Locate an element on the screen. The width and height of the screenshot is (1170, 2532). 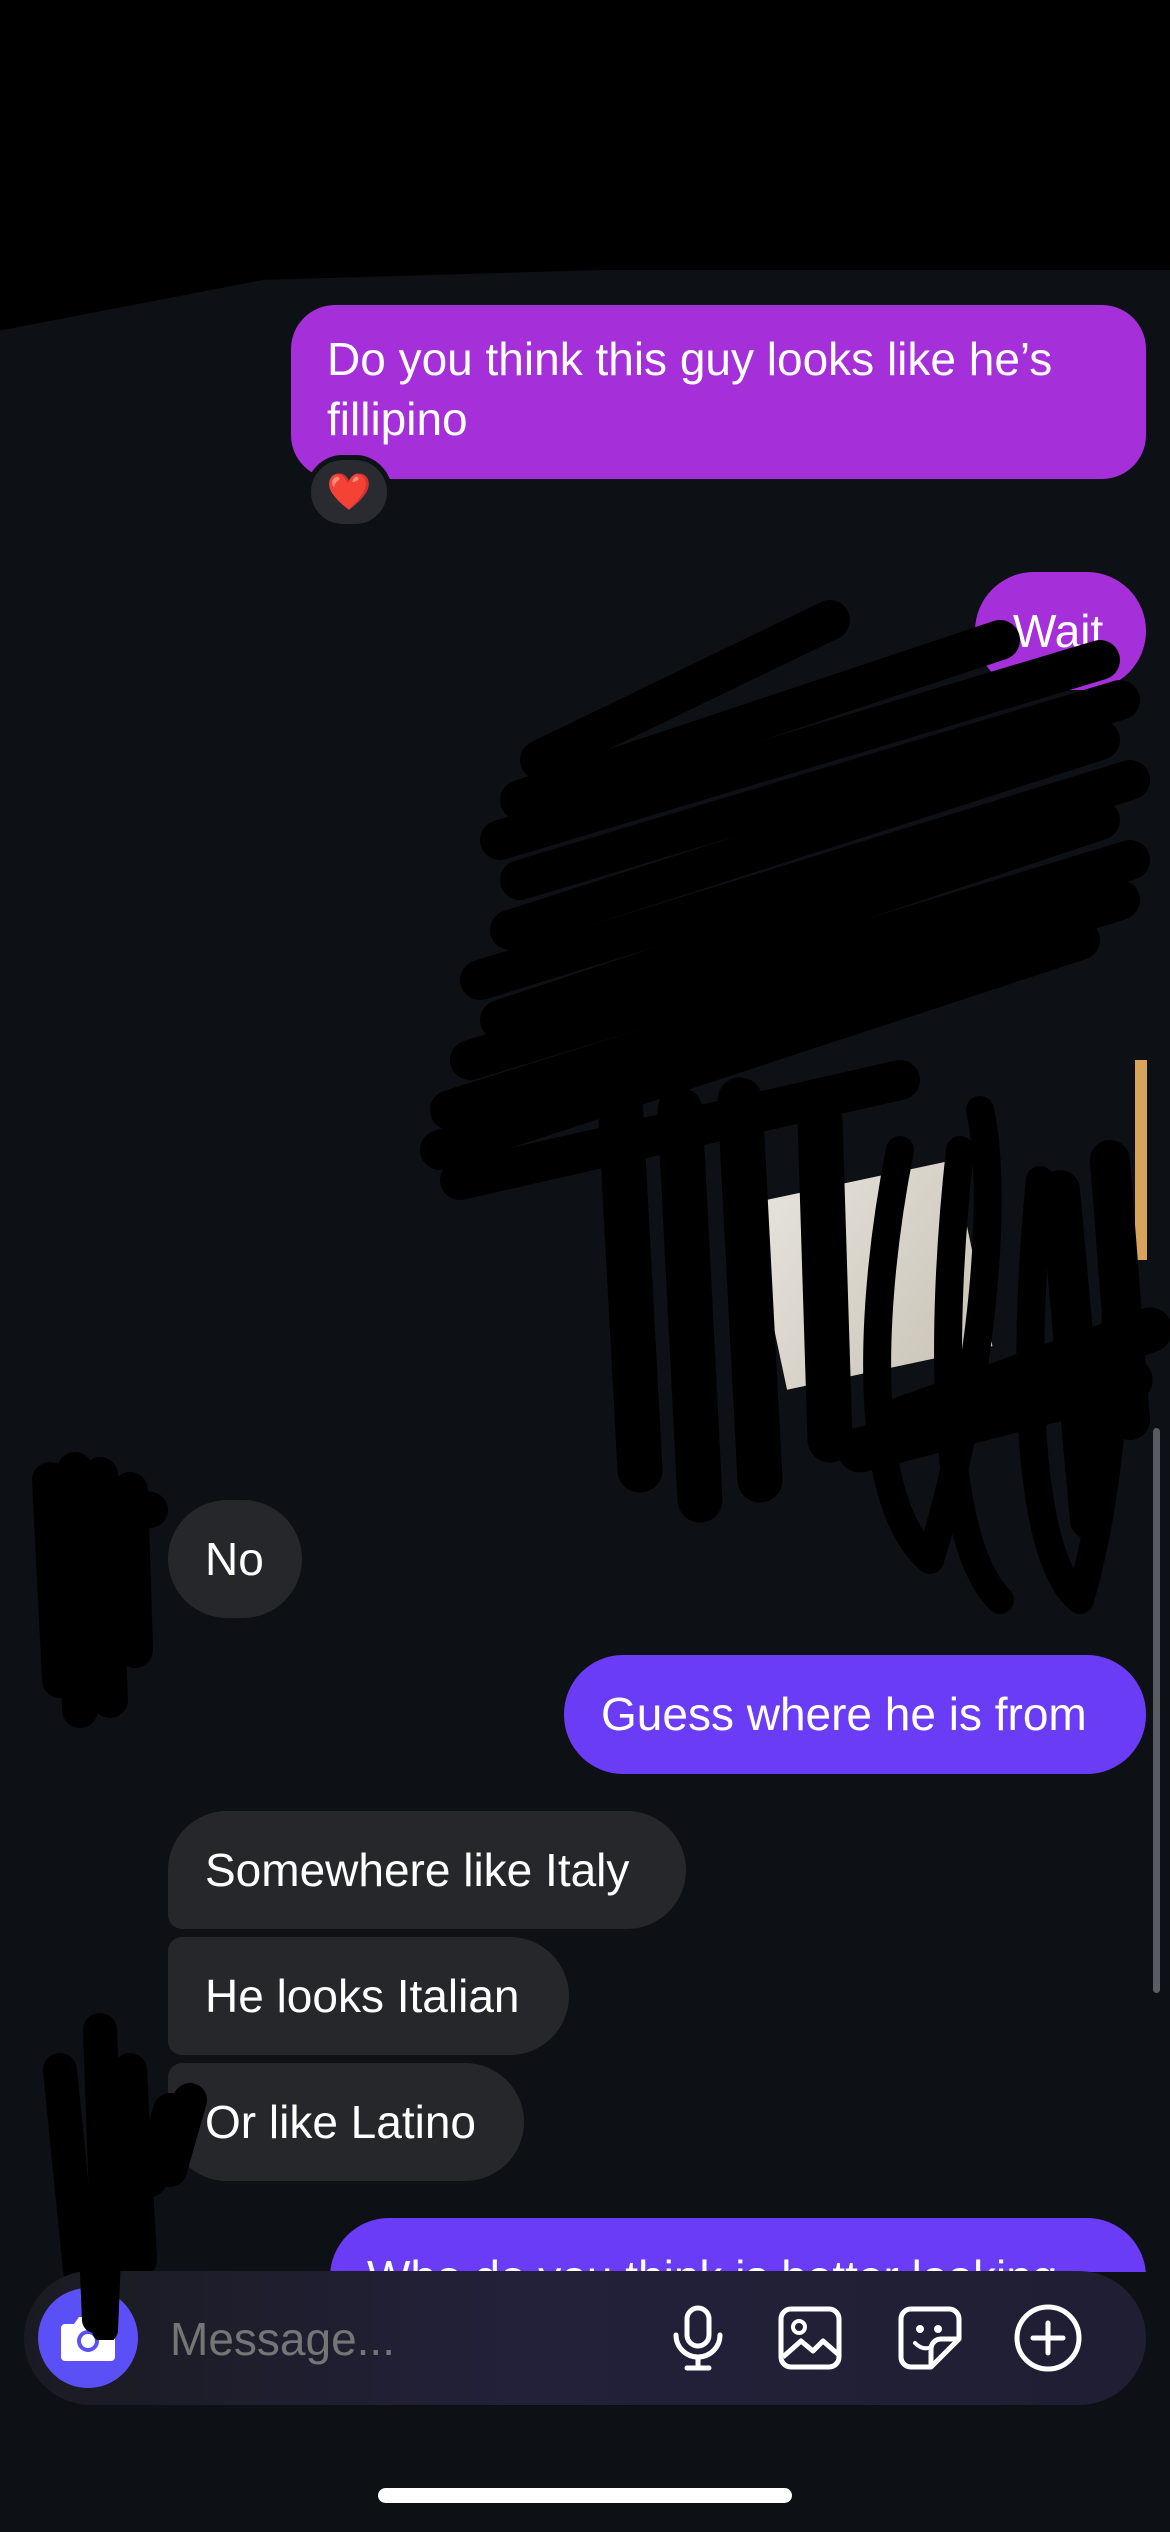
microphone-button is located at coordinates (698, 2338).